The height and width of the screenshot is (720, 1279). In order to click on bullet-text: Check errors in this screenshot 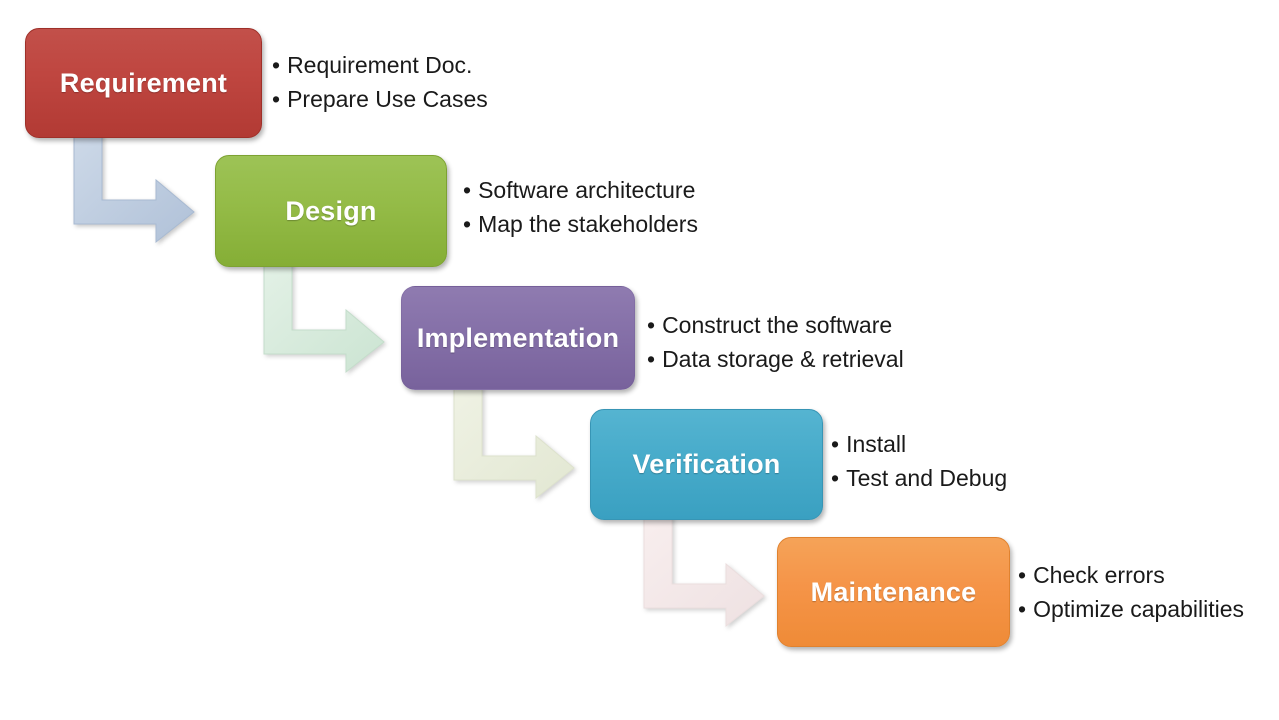, I will do `click(1099, 575)`.